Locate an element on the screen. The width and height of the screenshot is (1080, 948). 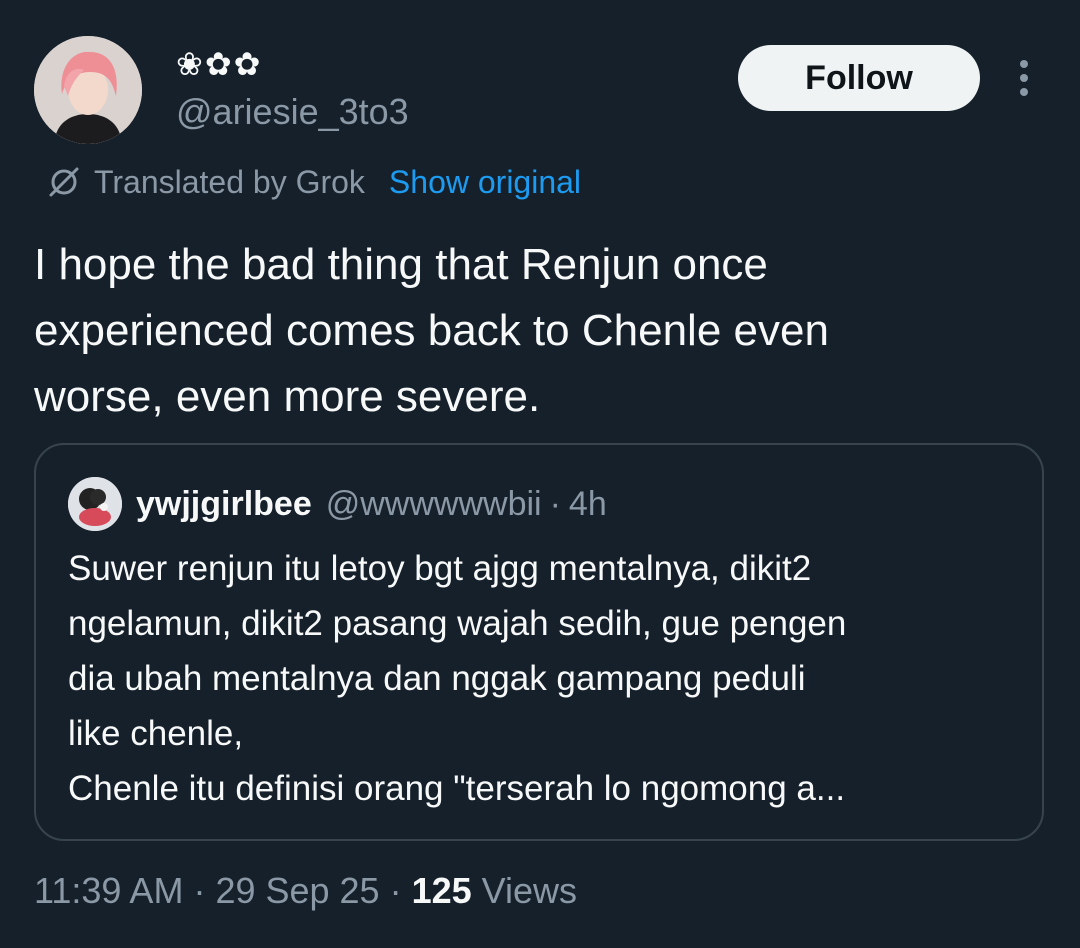
translated-by-label: Translated by Grok is located at coordinates (229, 181).